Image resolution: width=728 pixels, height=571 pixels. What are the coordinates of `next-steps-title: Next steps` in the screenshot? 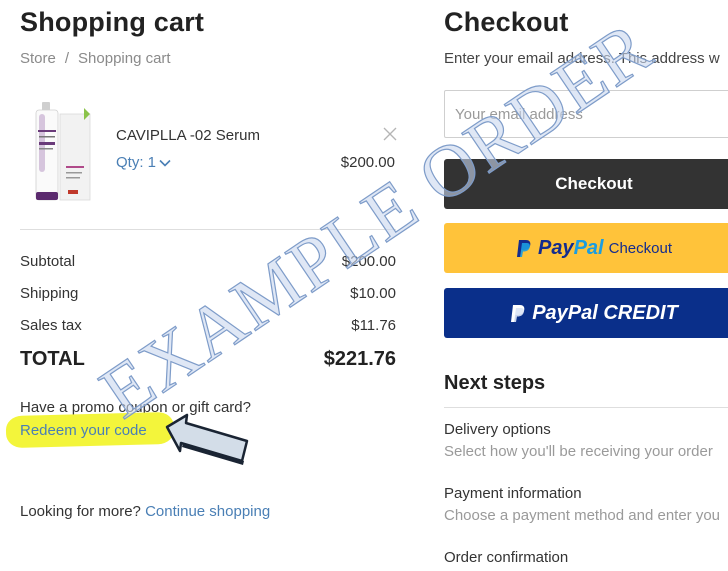 It's located at (495, 383).